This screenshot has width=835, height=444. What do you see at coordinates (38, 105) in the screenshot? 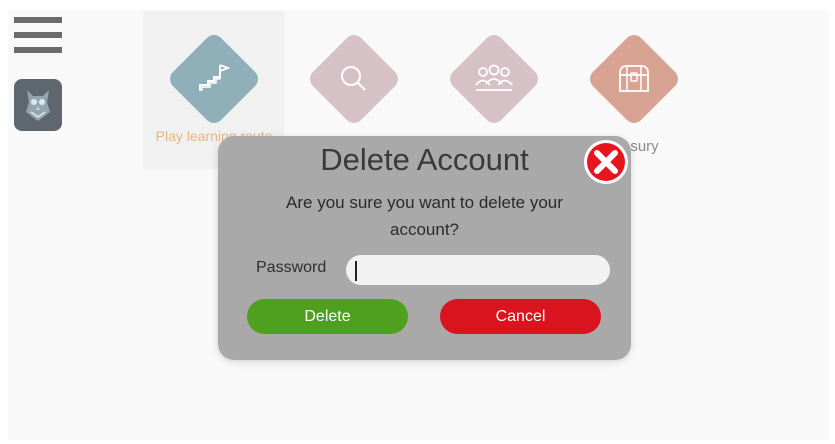
I see `owl-avatar-icon` at bounding box center [38, 105].